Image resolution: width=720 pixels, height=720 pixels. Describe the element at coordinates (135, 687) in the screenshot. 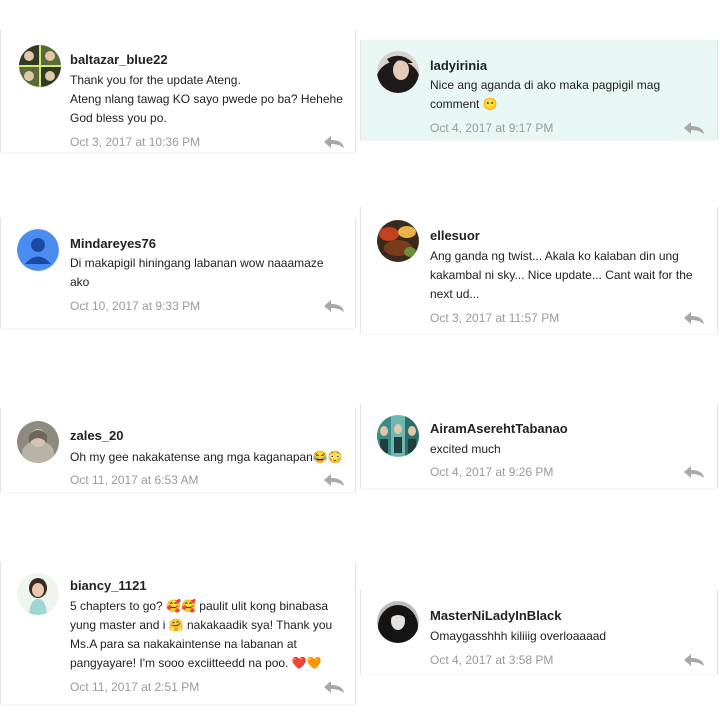

I see `timestamp: Oct 11, 2017 at 2:51 PM` at that location.